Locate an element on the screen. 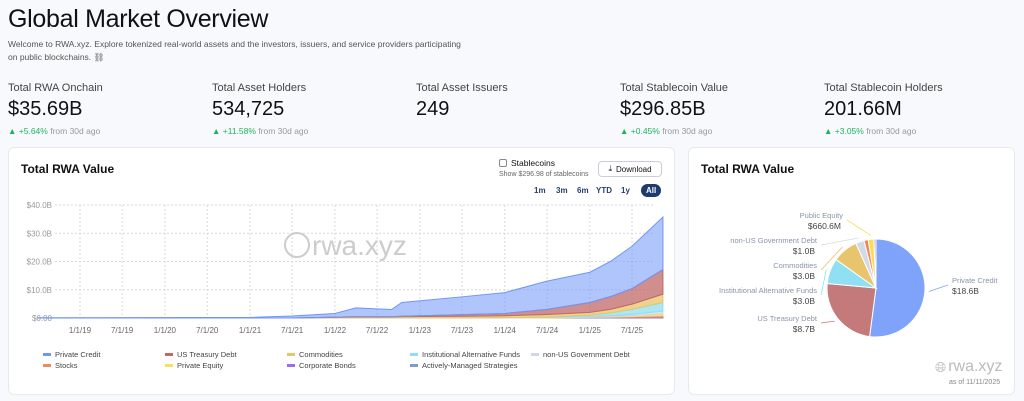 This screenshot has height=401, width=1024. x-tick-label: 7/1/22 is located at coordinates (377, 330).